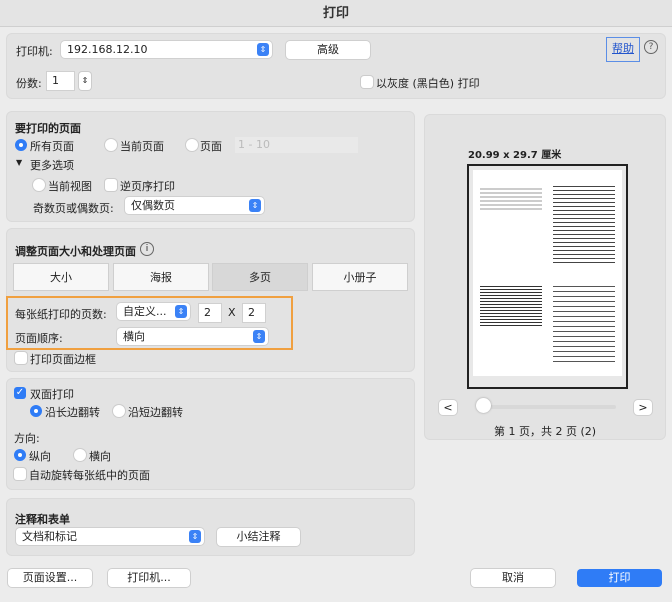  I want to click on all-pages-radio, so click(21, 145).